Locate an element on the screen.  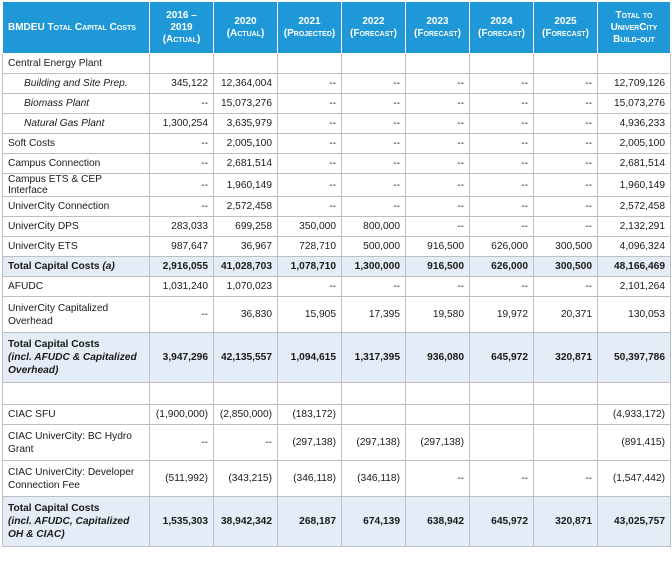
table-cell: 42,135,557 is located at coordinates (245, 357).